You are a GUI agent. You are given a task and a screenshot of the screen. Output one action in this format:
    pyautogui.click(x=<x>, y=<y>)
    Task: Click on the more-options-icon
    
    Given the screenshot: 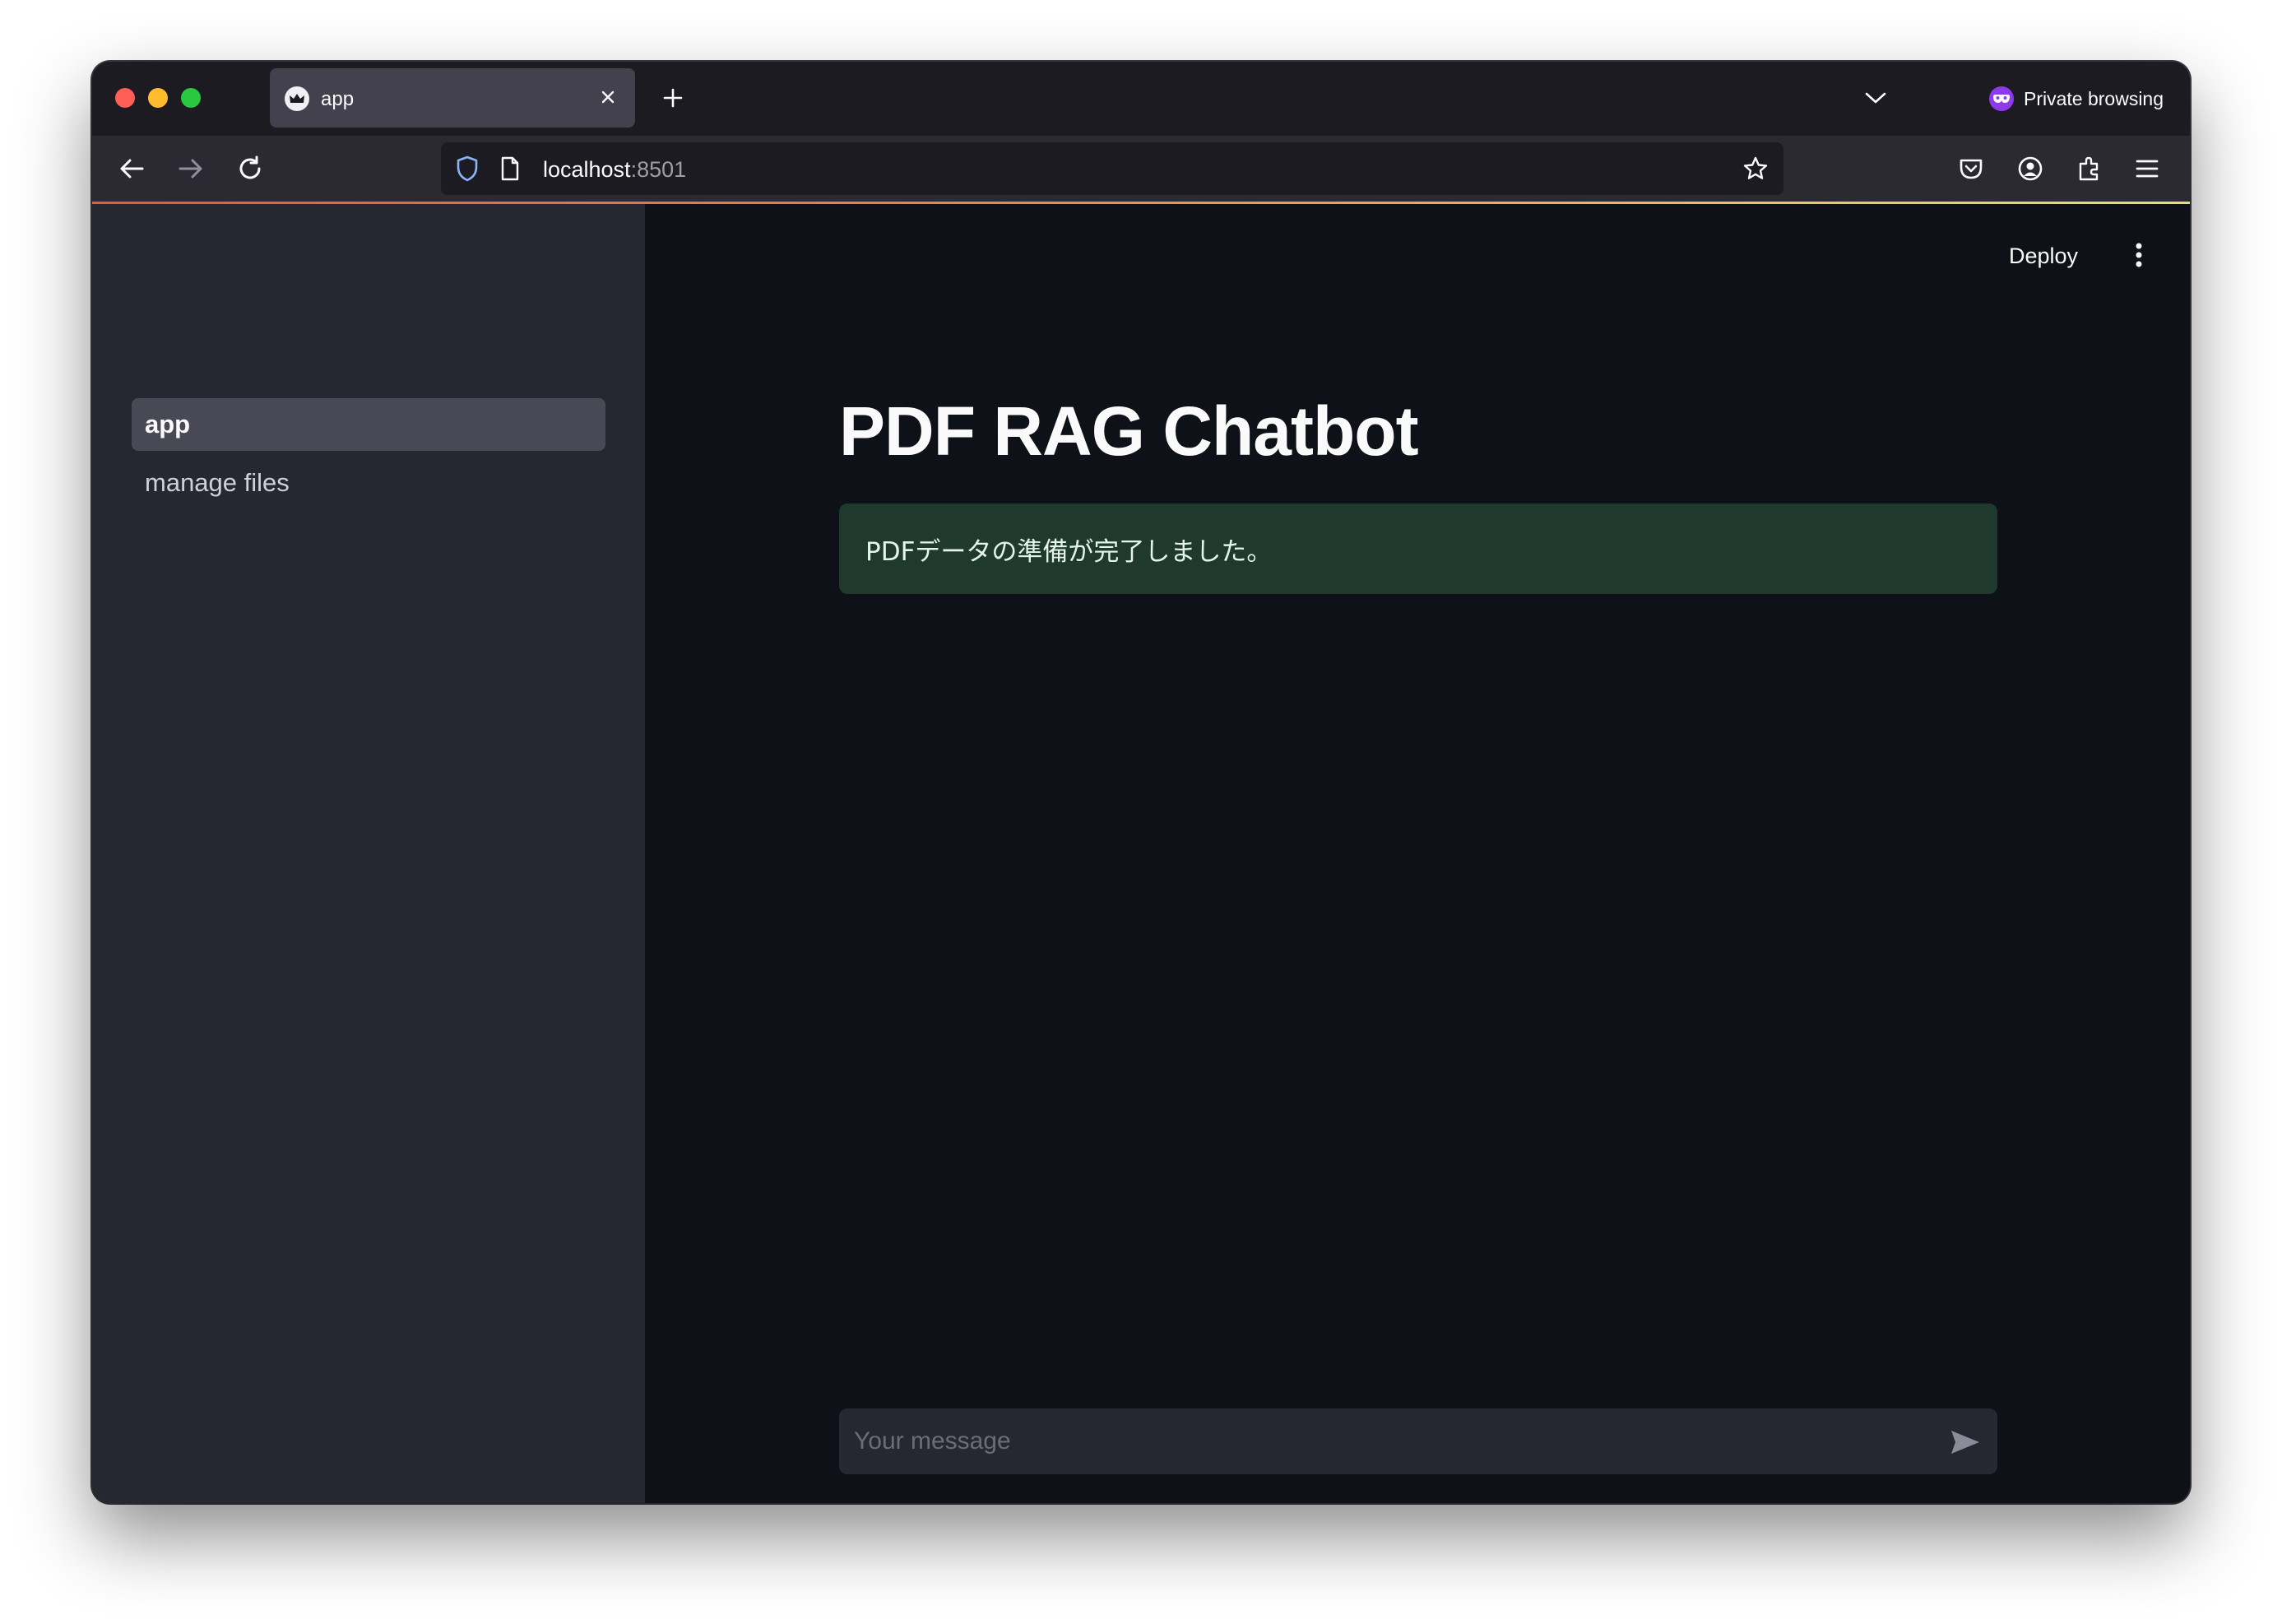 What is the action you would take?
    pyautogui.click(x=2138, y=255)
    